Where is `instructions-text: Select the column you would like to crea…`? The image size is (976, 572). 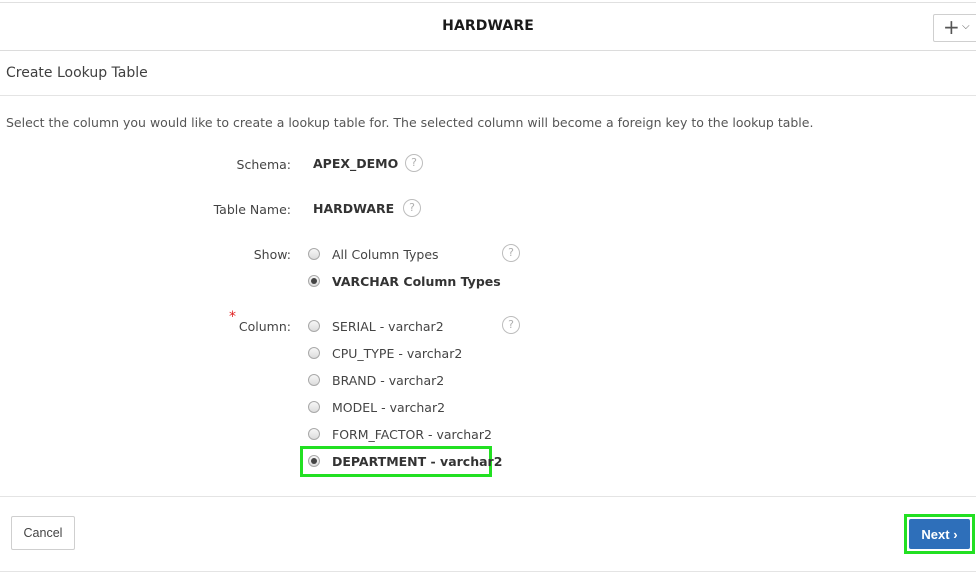 instructions-text: Select the column you would like to crea… is located at coordinates (410, 122).